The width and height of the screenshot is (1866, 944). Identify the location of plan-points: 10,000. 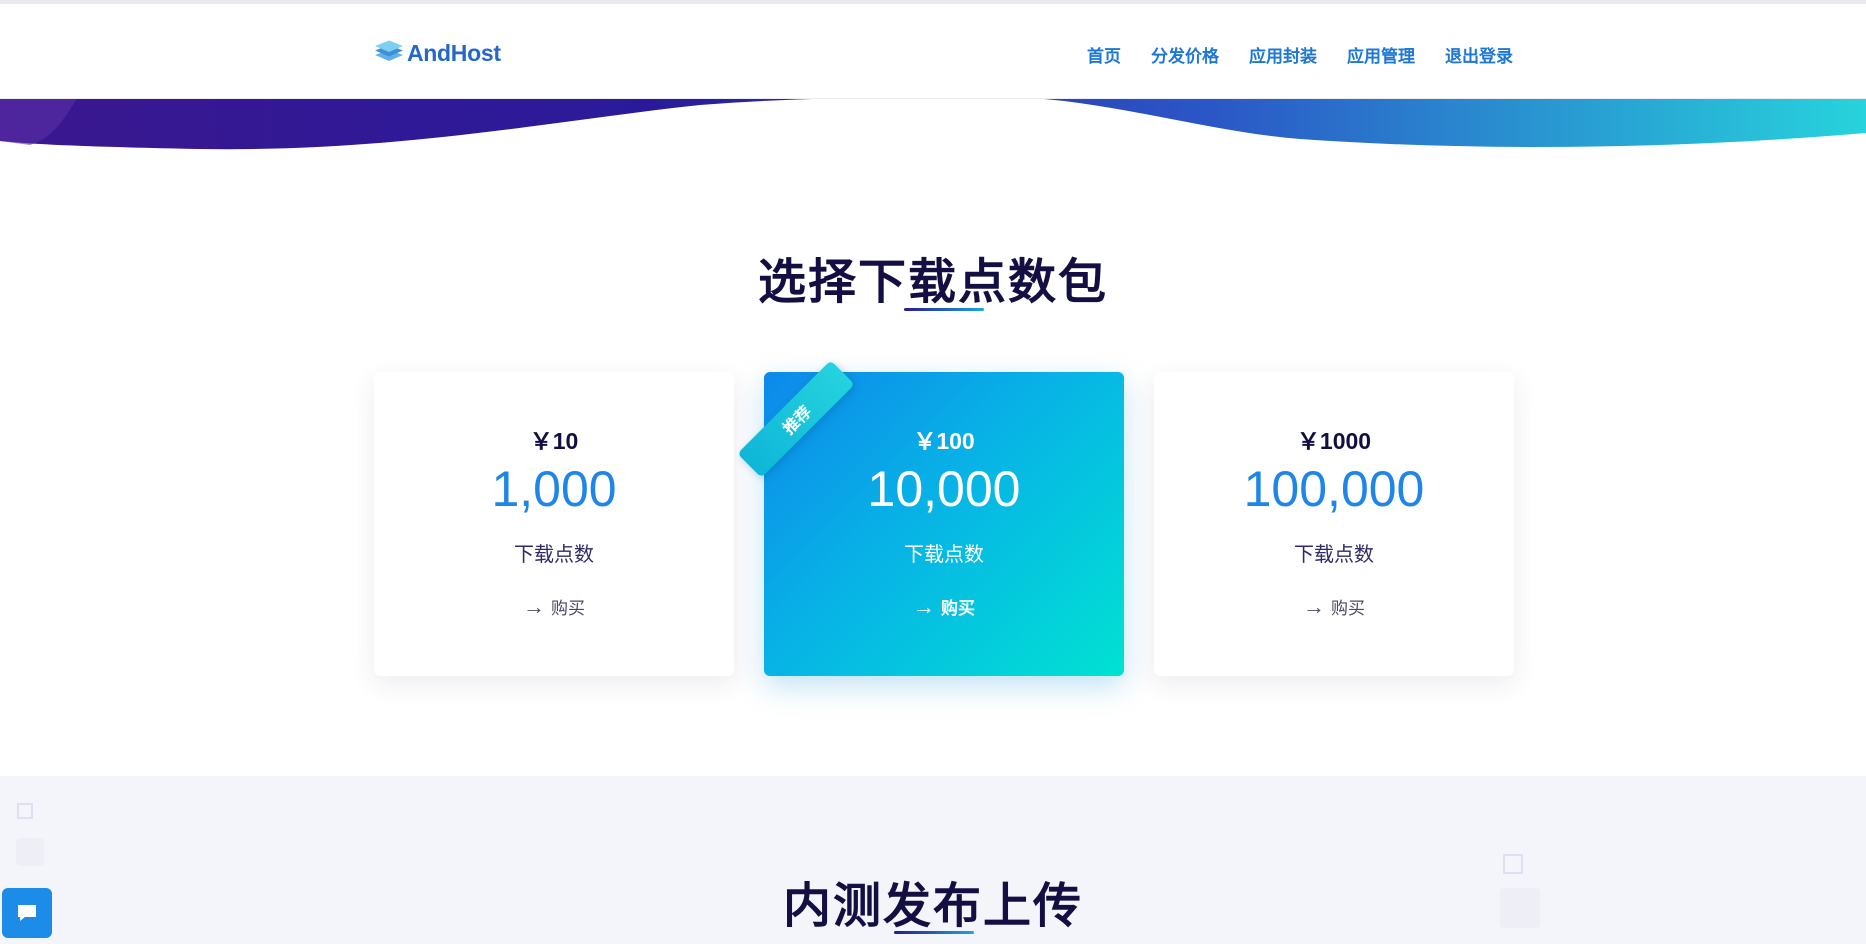
(944, 489).